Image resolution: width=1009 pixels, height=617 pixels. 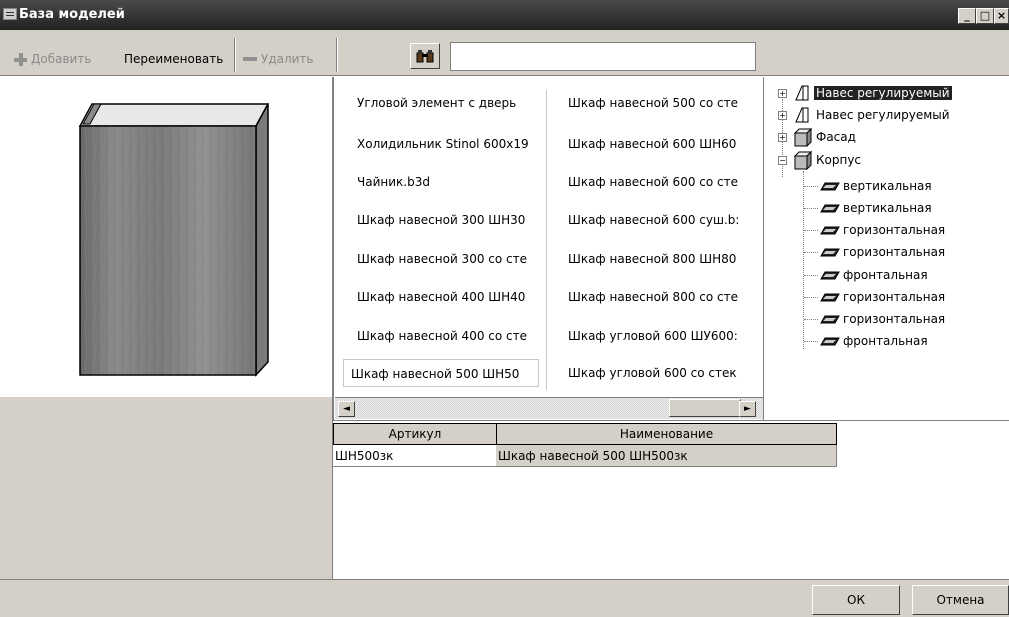 What do you see at coordinates (666, 434) in the screenshot?
I see `column-header-name: Наименование` at bounding box center [666, 434].